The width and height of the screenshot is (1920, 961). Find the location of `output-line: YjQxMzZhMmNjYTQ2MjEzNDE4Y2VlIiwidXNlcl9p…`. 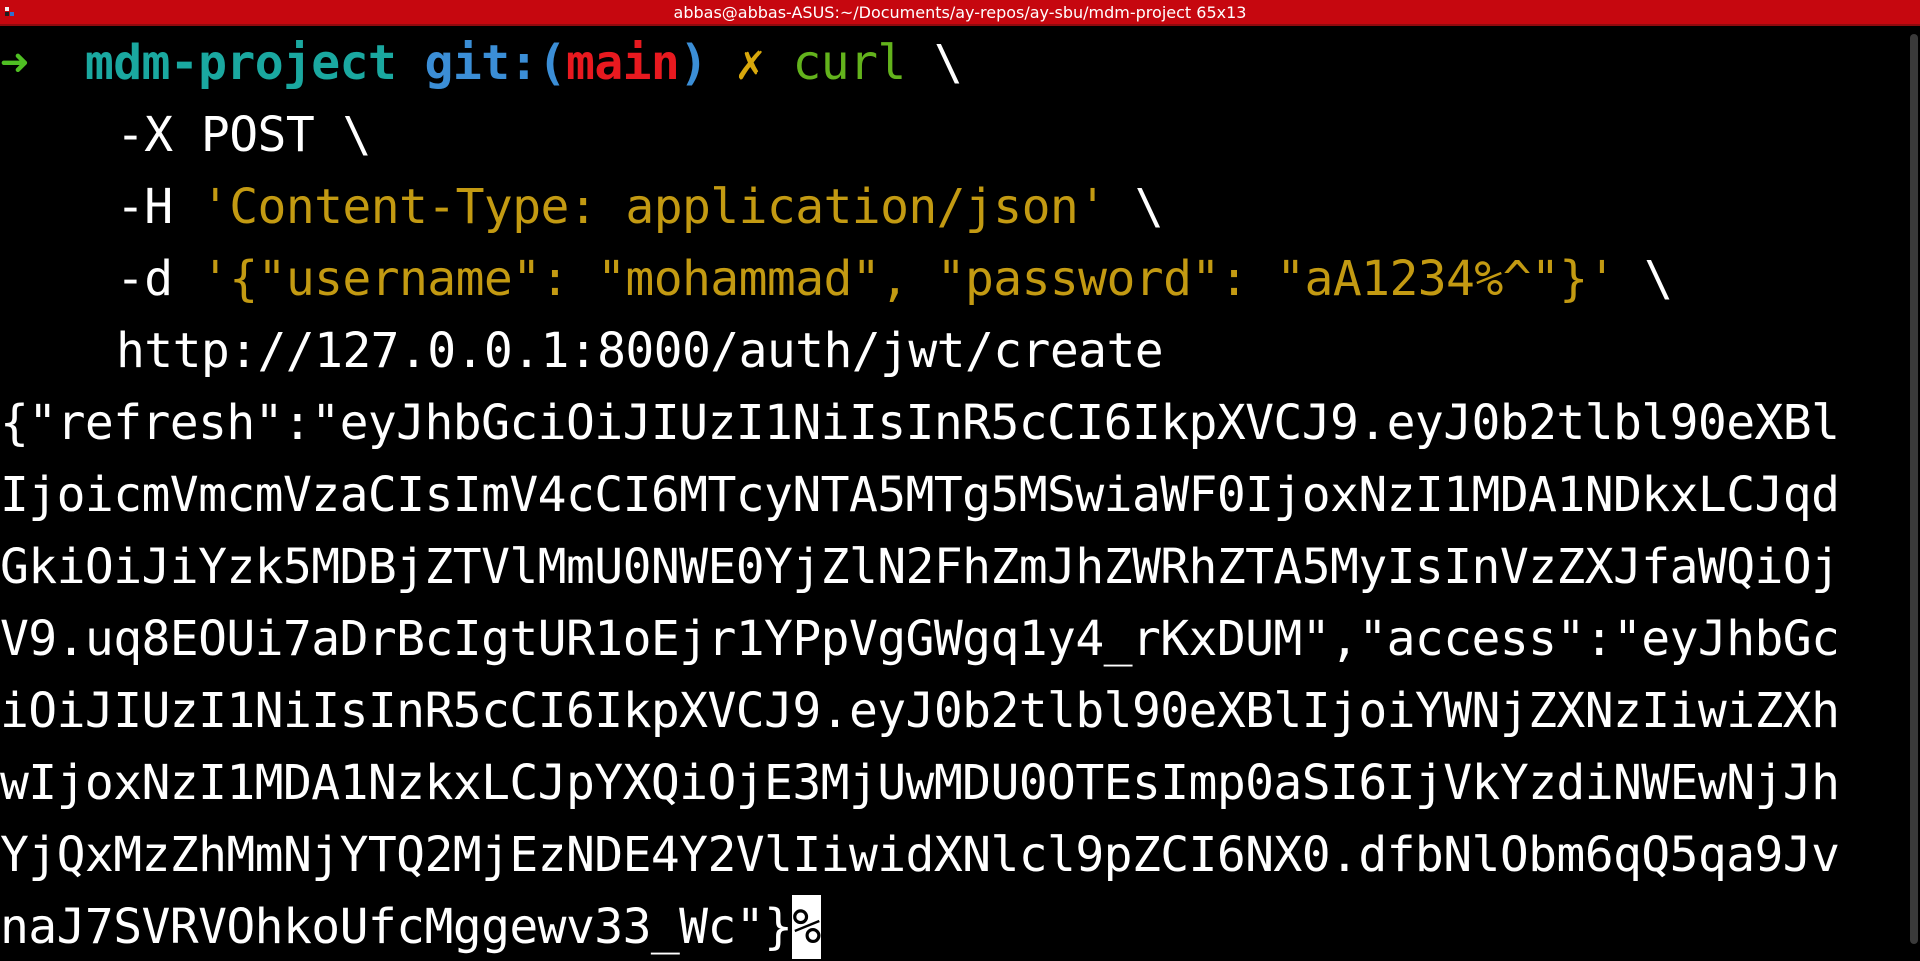

output-line: YjQxMzZhMmNjYTQ2MjEzNDE4Y2VlIiwidXNlcl9p… is located at coordinates (920, 855).